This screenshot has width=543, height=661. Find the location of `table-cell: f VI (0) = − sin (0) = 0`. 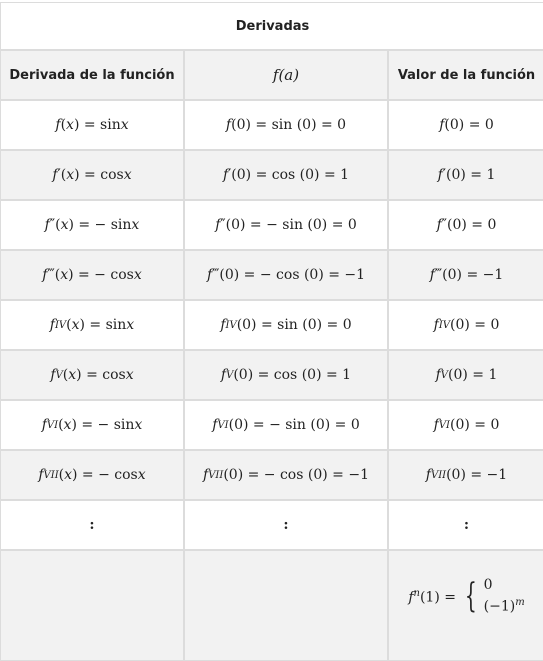

table-cell: f VI (0) = − sin (0) = 0 is located at coordinates (286, 425).